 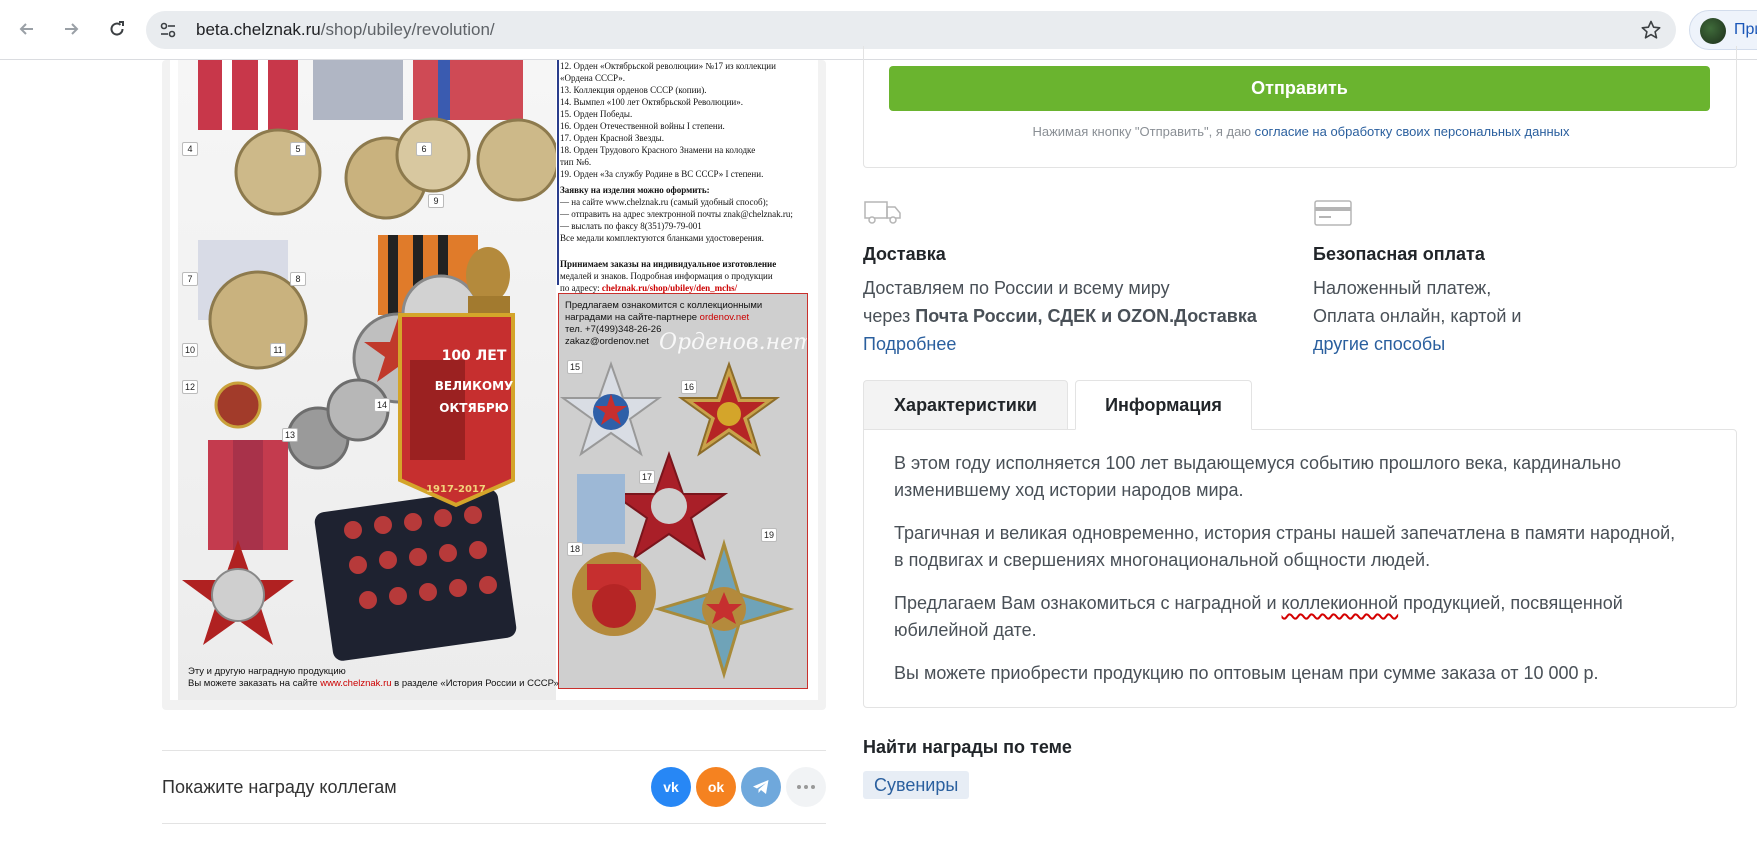 I want to click on more-icon, so click(x=806, y=787).